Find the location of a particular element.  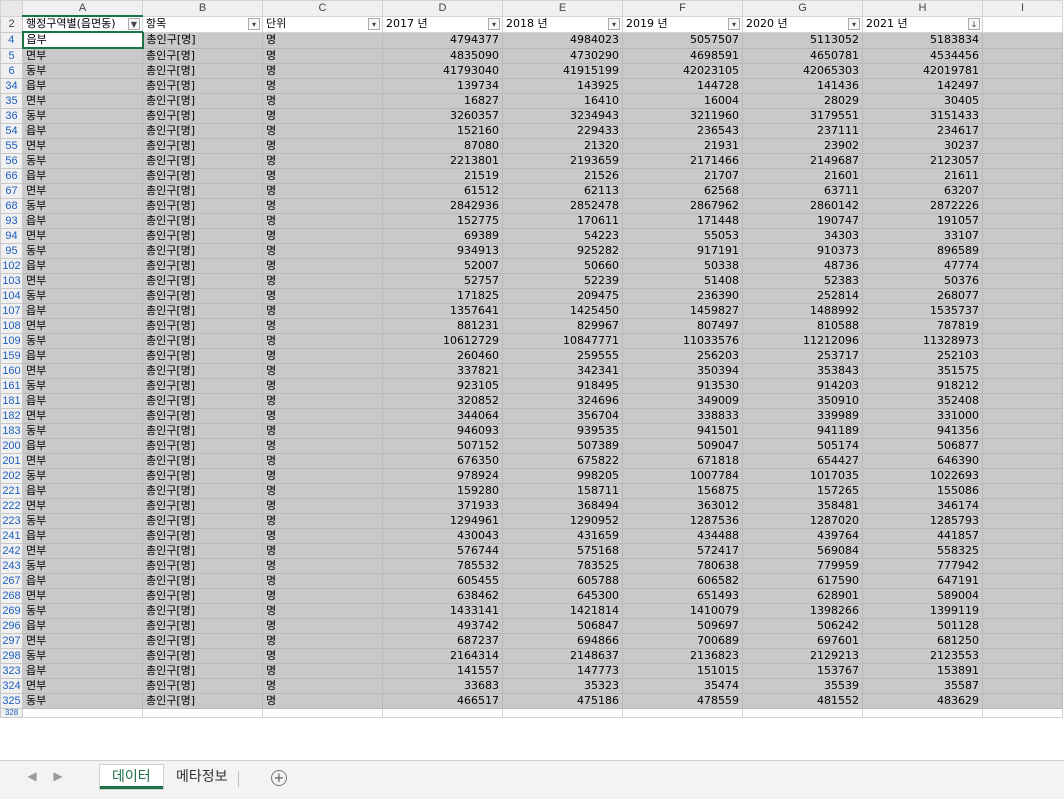

data-cell: 941501 is located at coordinates (682, 431).